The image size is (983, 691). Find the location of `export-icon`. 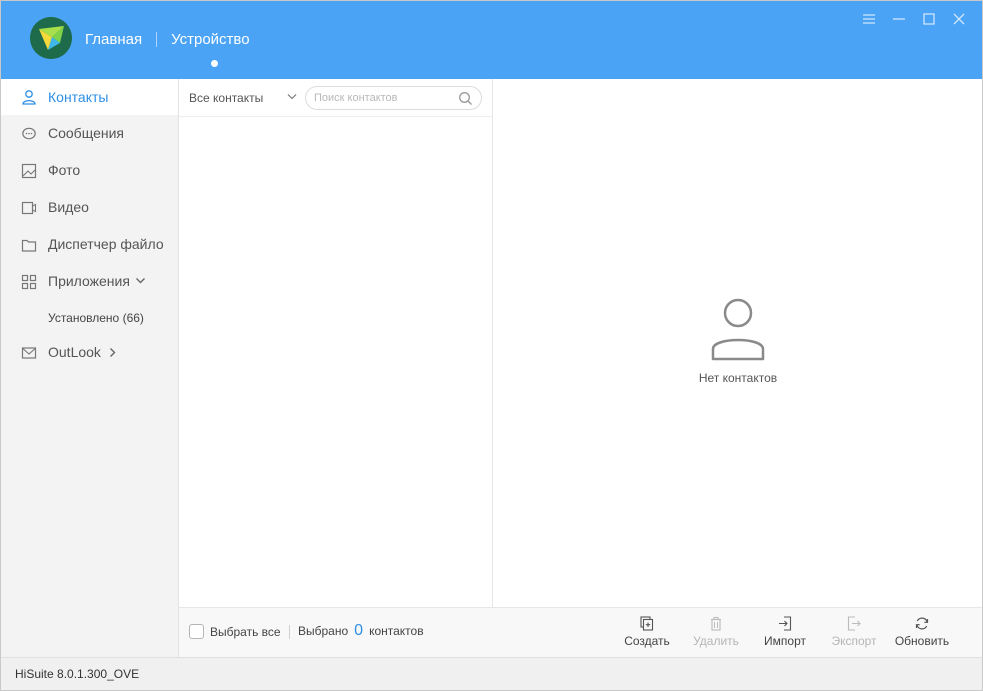

export-icon is located at coordinates (854, 623).